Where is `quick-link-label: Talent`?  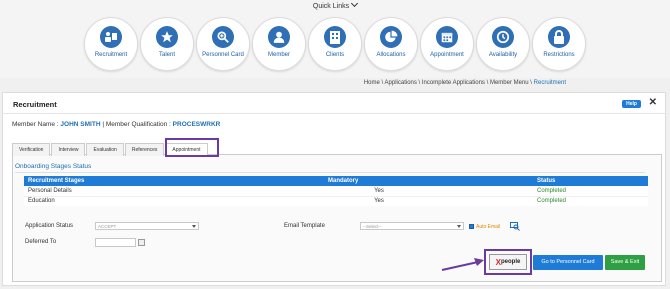
quick-link-label: Talent is located at coordinates (166, 55).